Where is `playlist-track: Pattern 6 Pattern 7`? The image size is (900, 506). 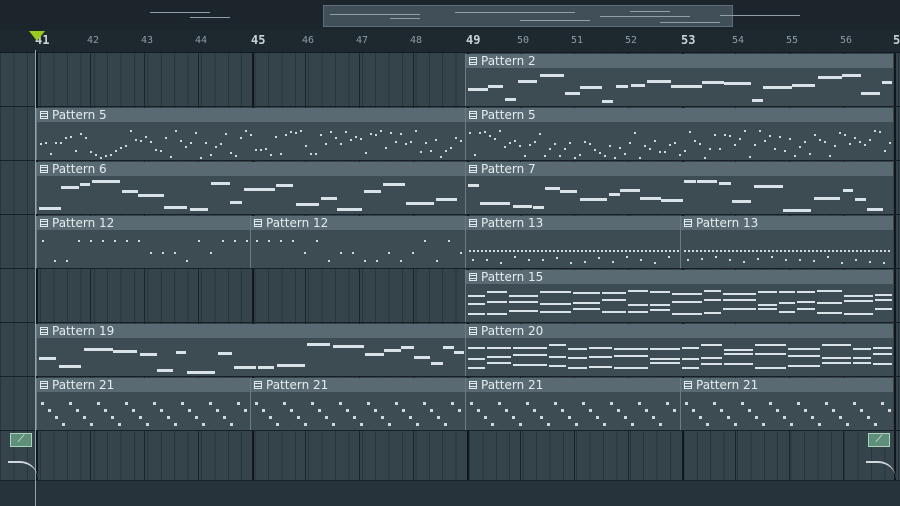
playlist-track: Pattern 6 Pattern 7 is located at coordinates (450, 188).